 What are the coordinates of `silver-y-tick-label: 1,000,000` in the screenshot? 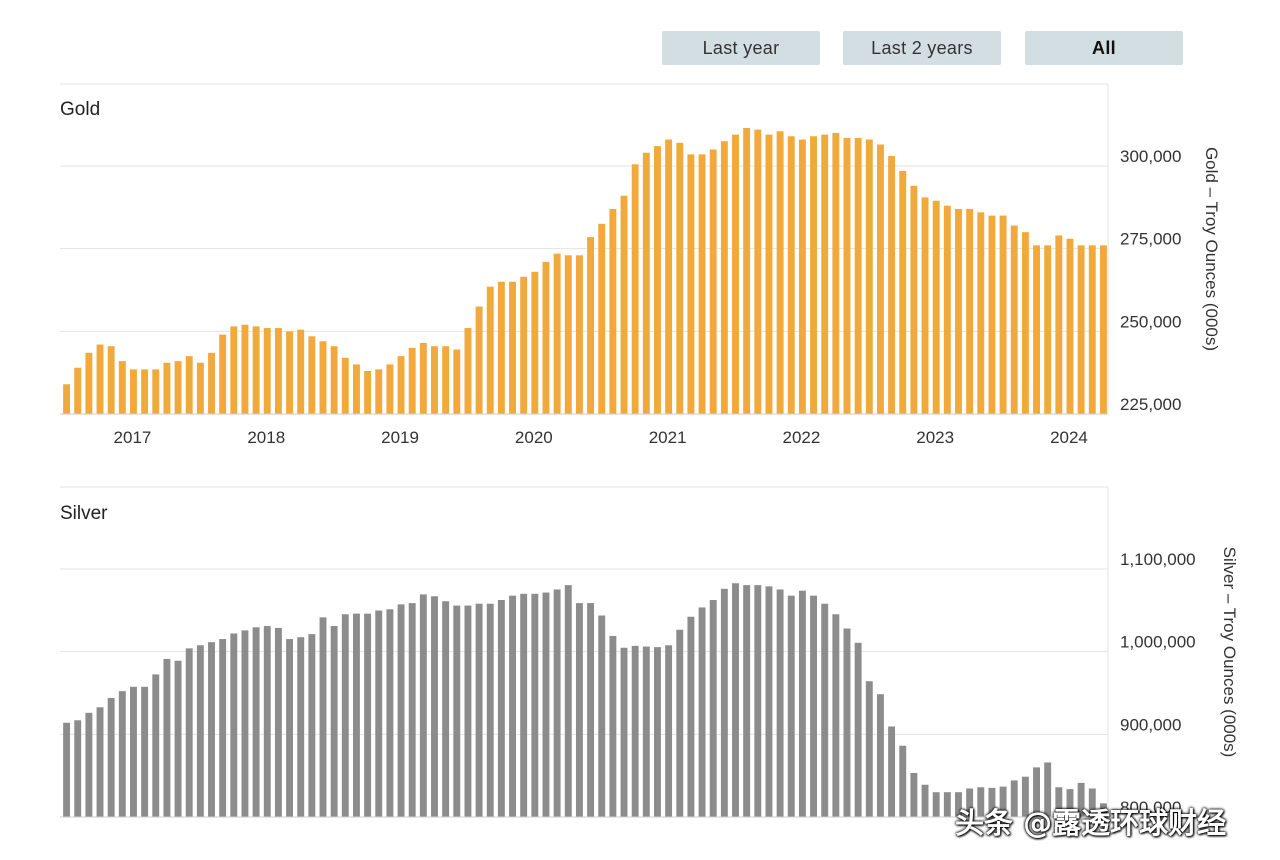 It's located at (1158, 642).